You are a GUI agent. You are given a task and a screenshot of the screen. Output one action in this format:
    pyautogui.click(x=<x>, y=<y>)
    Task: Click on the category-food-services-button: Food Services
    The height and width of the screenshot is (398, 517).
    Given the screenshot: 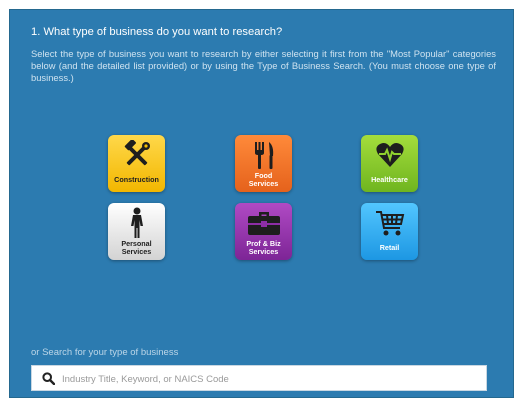 What is the action you would take?
    pyautogui.click(x=263, y=163)
    